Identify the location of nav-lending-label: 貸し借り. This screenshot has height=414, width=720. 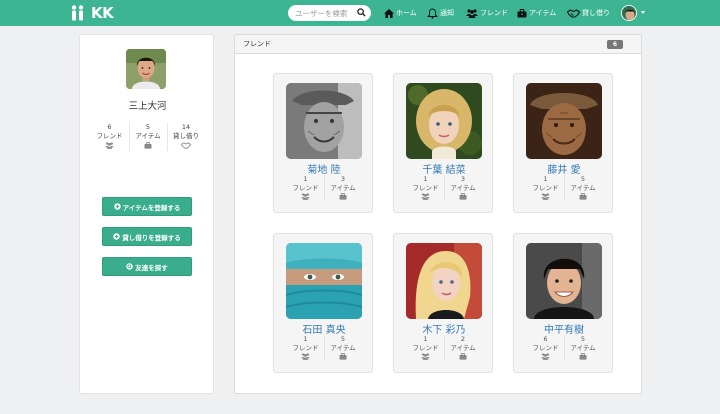
(596, 13).